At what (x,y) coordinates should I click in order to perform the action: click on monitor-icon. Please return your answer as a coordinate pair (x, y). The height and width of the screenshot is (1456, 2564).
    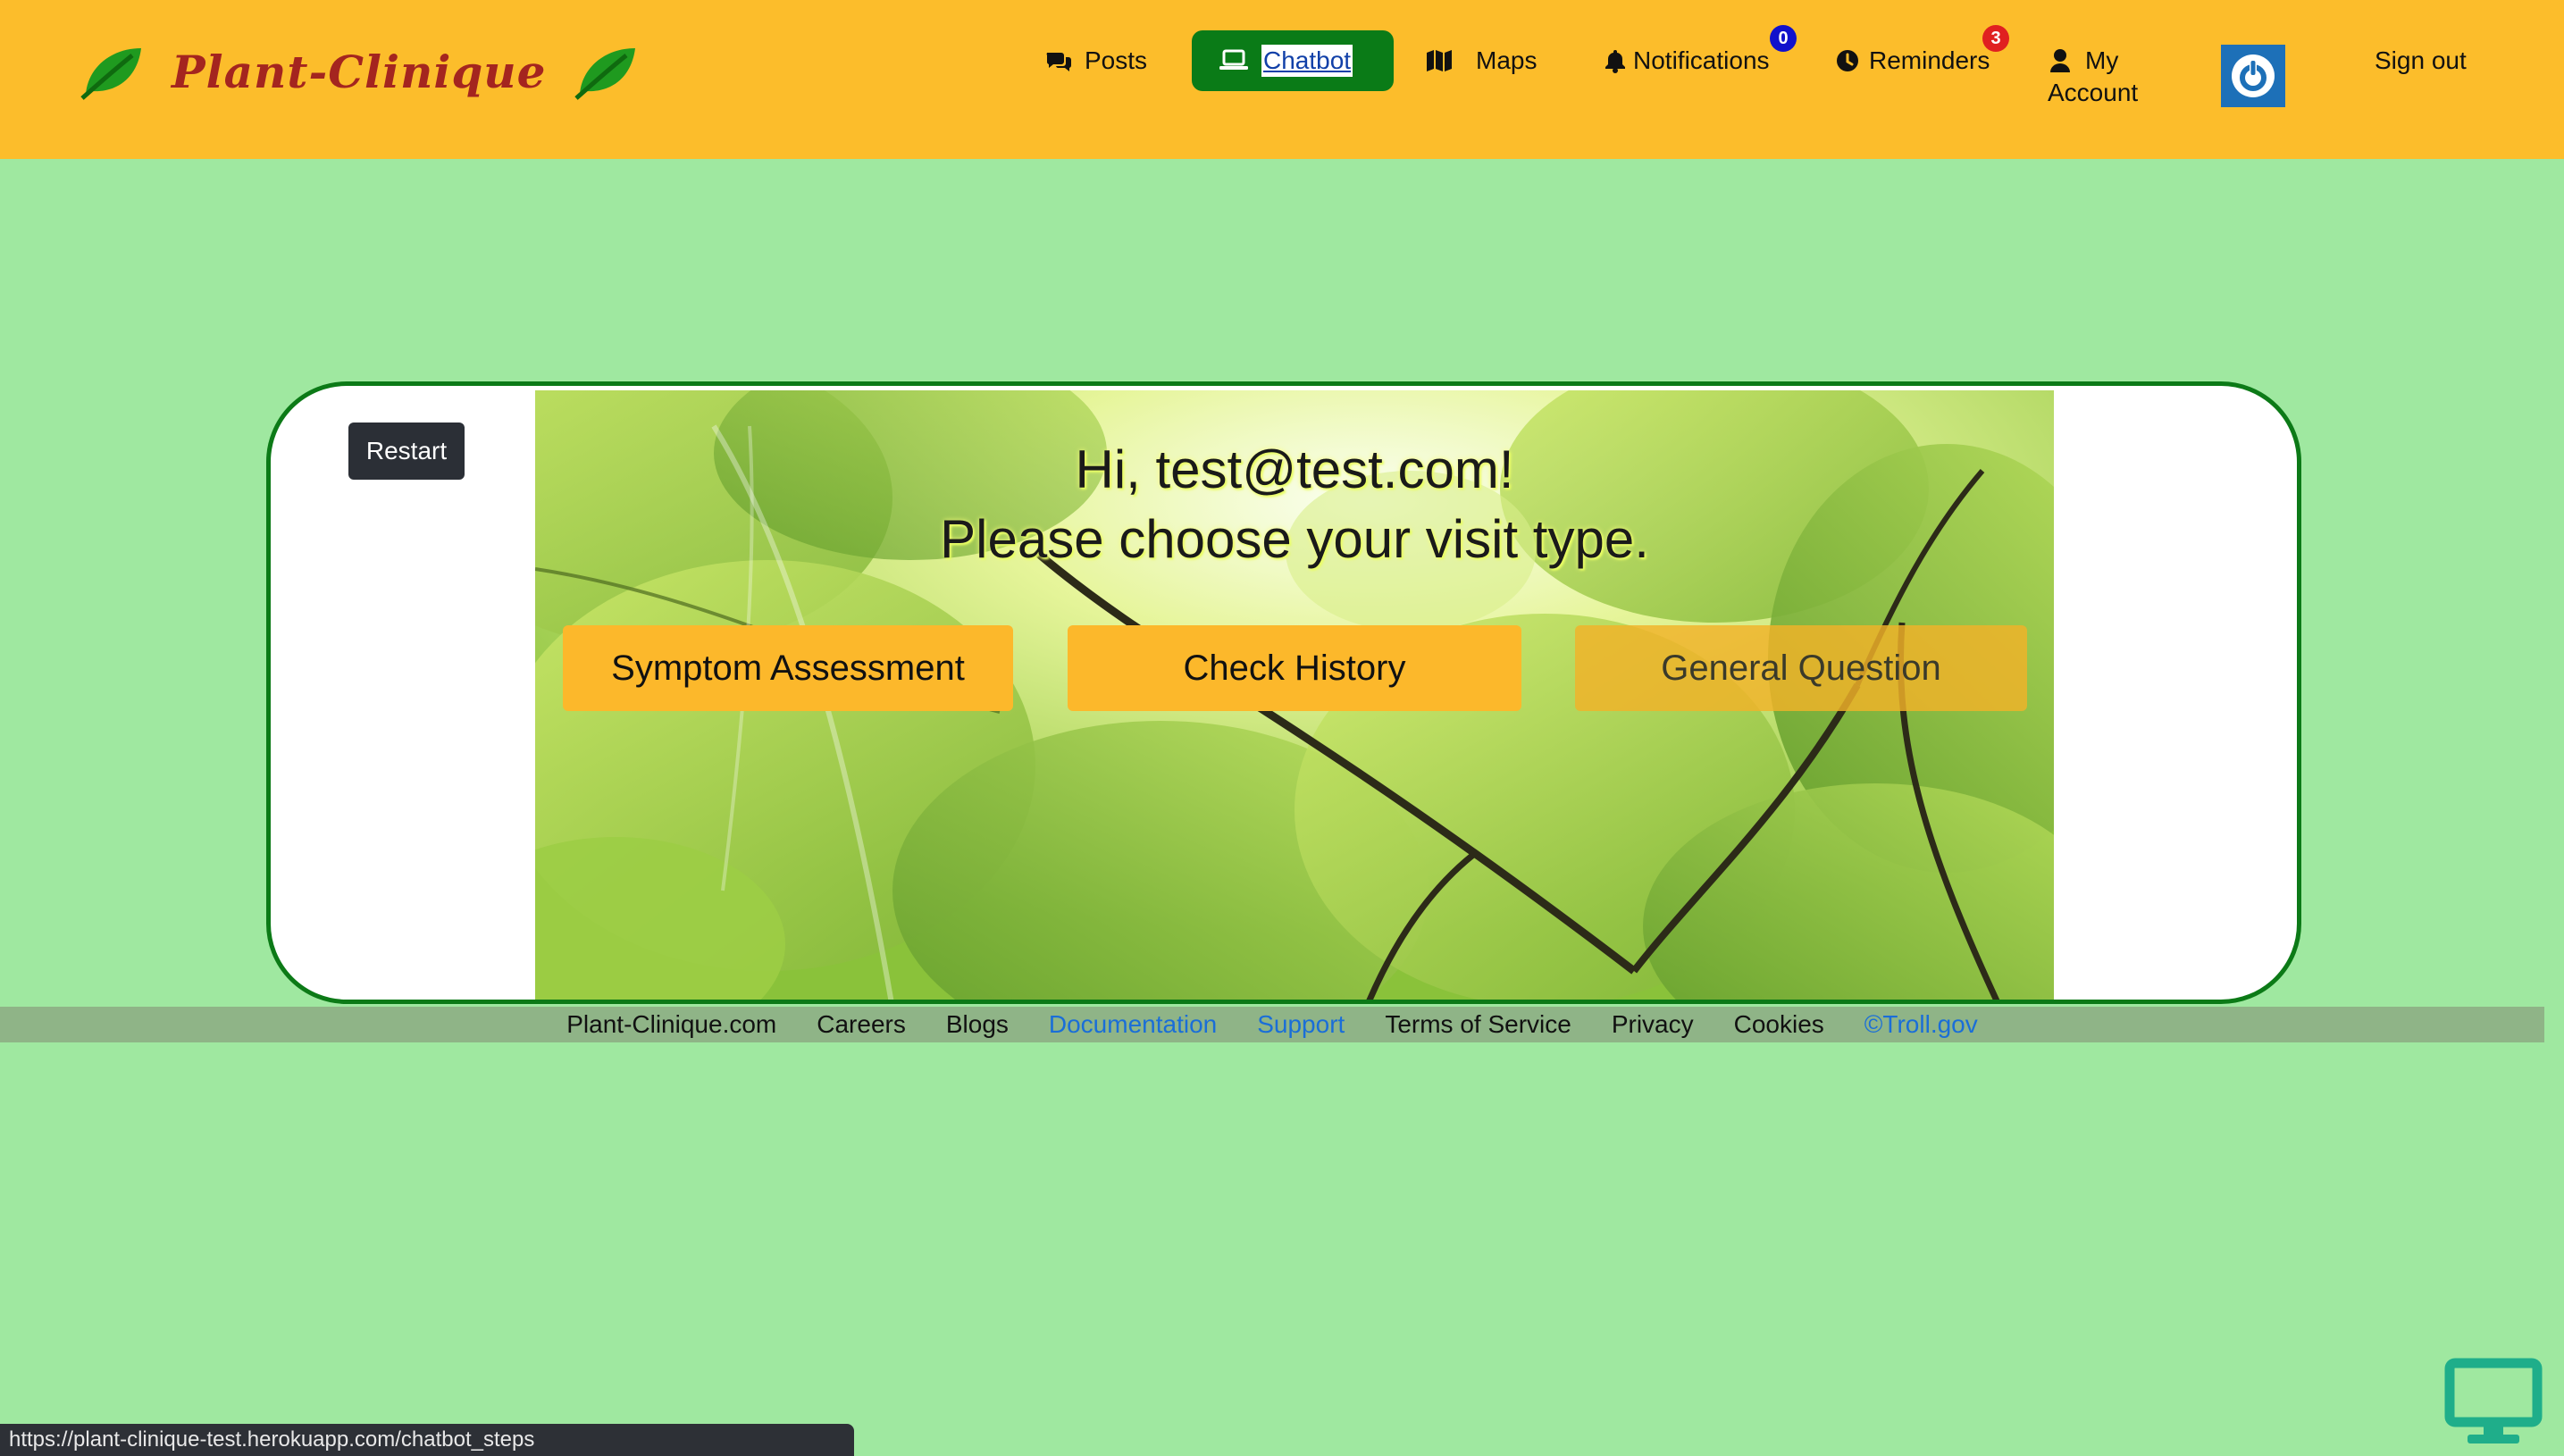
    Looking at the image, I should click on (2493, 1402).